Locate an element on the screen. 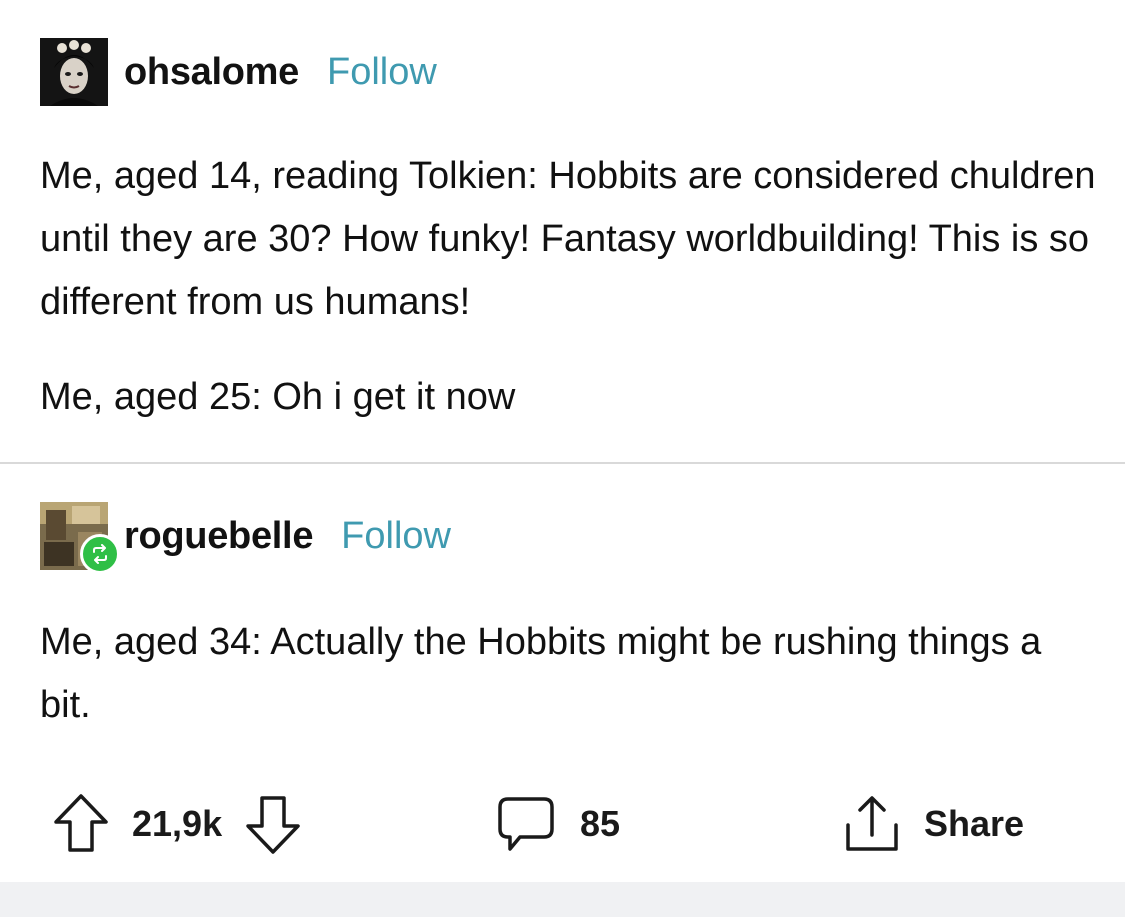 The width and height of the screenshot is (1125, 917). action-bar: 21,9k 85 Share is located at coordinates (562, 824).